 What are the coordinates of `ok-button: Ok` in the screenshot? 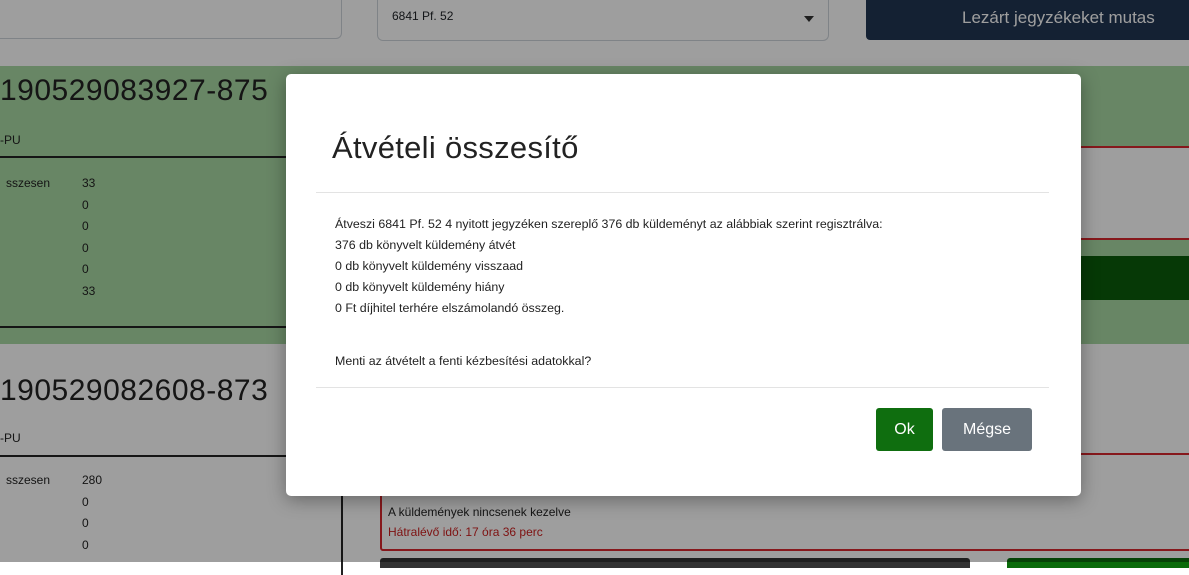 It's located at (904, 429).